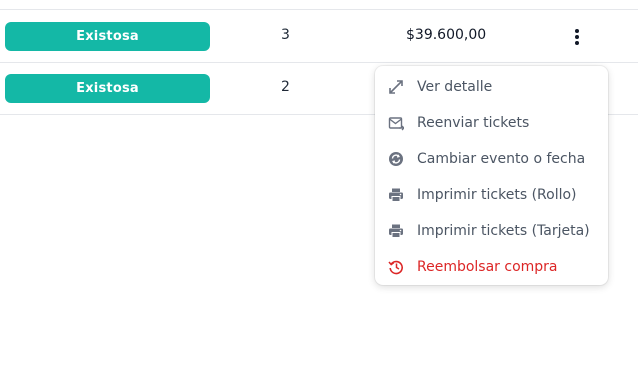 Image resolution: width=638 pixels, height=378 pixels. I want to click on row-actions-button, so click(577, 37).